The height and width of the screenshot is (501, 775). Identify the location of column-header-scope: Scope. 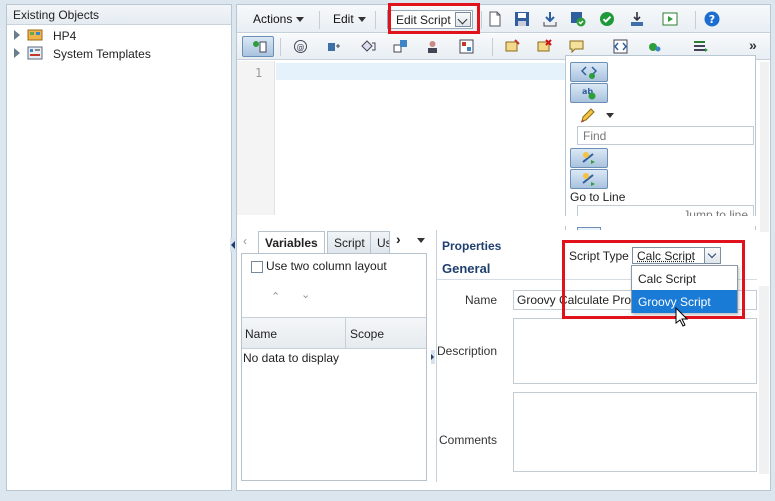
(367, 334).